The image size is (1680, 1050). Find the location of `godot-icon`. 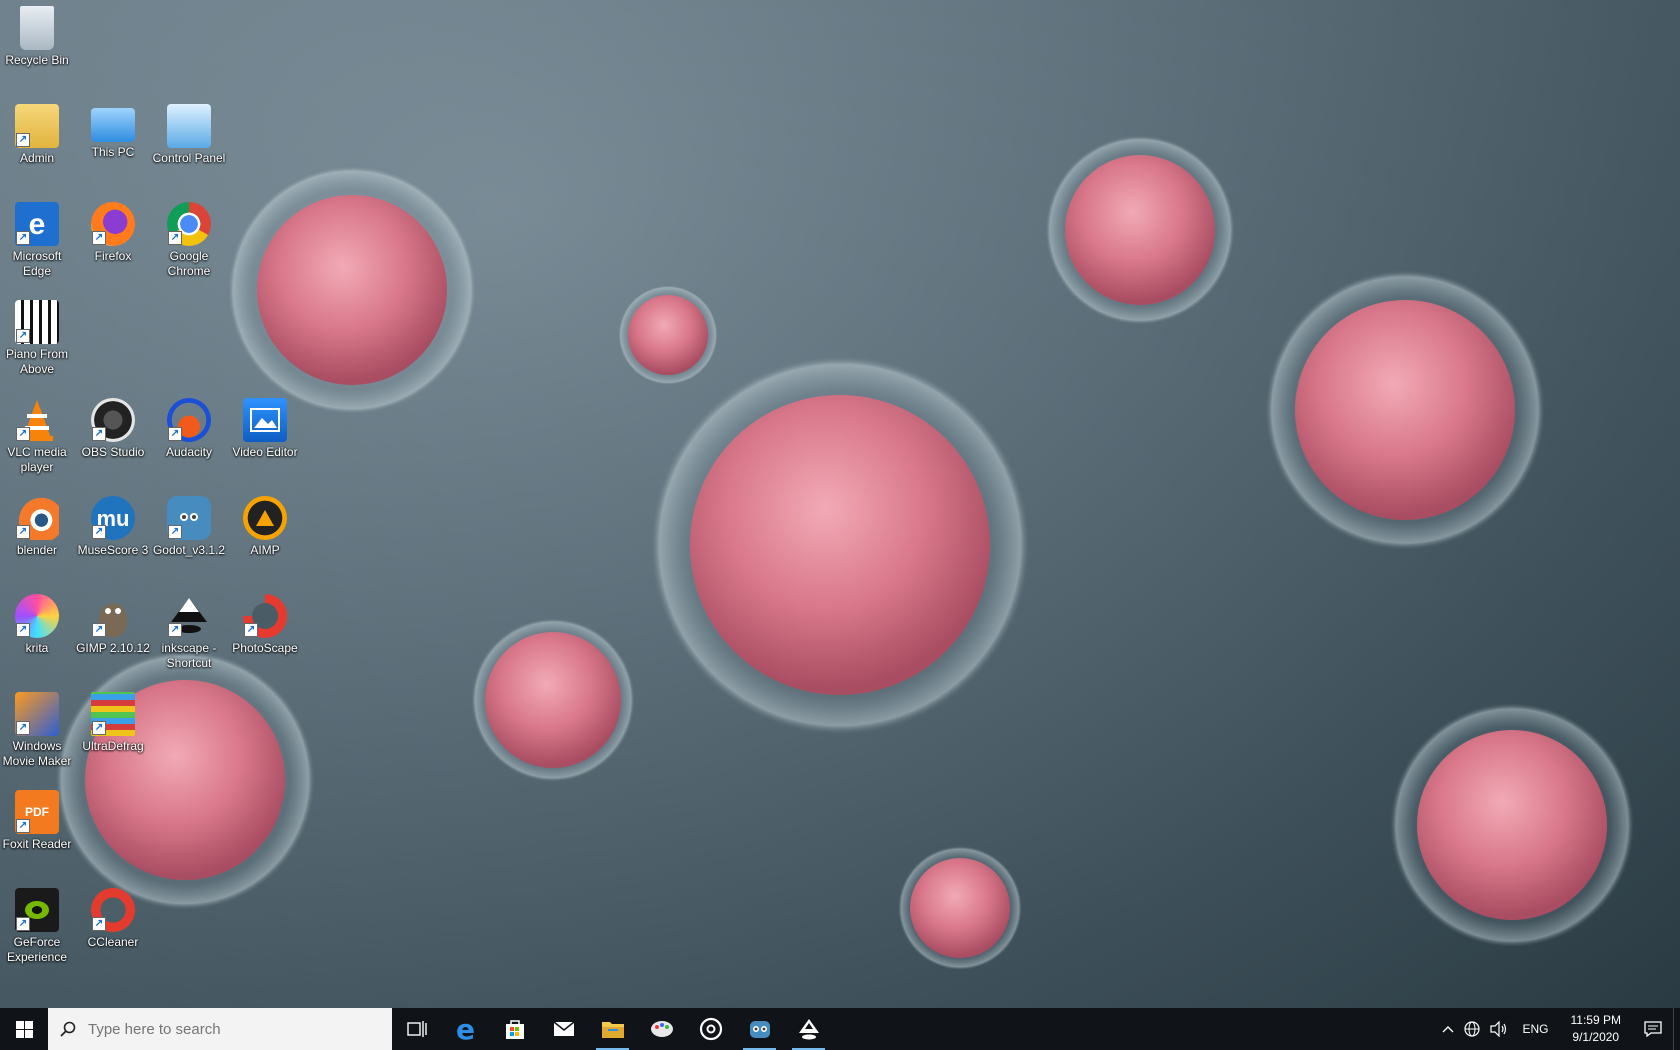

godot-icon is located at coordinates (759, 1029).